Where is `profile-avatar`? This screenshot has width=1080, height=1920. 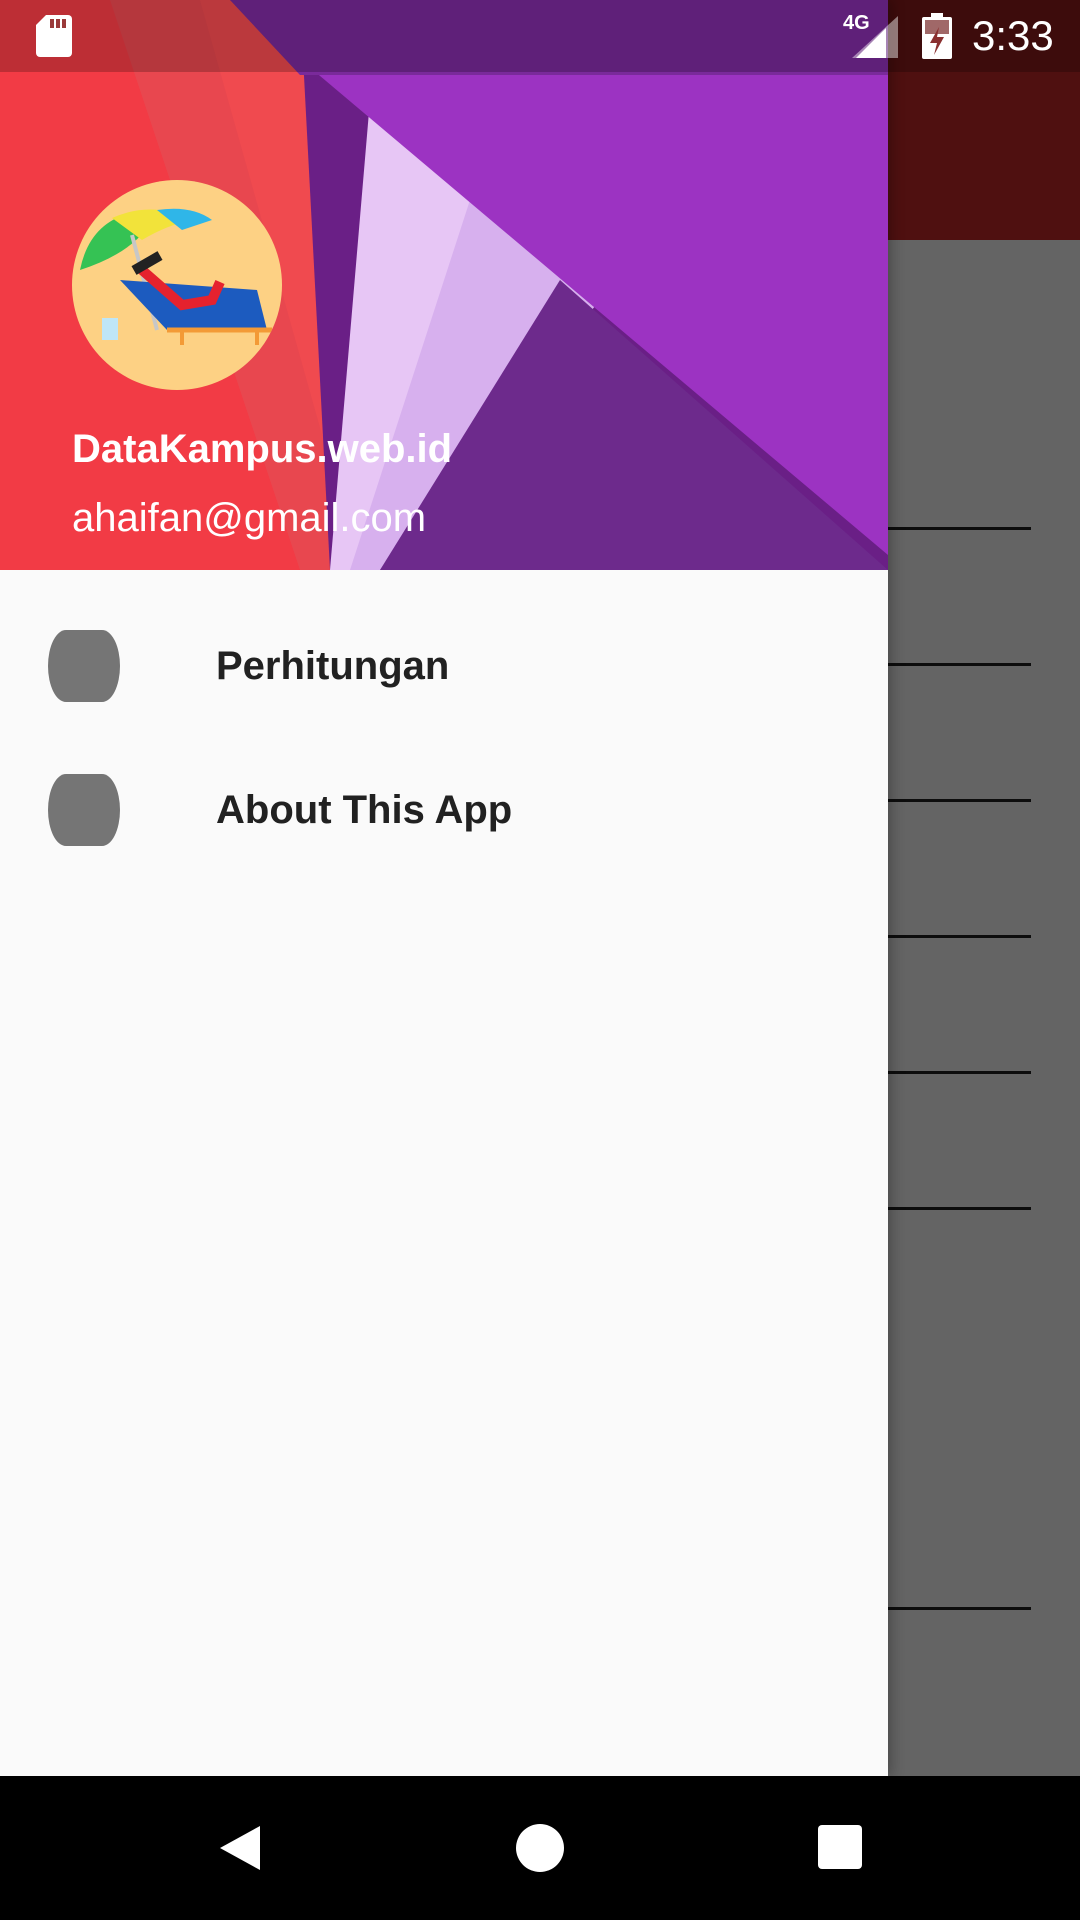 profile-avatar is located at coordinates (177, 285).